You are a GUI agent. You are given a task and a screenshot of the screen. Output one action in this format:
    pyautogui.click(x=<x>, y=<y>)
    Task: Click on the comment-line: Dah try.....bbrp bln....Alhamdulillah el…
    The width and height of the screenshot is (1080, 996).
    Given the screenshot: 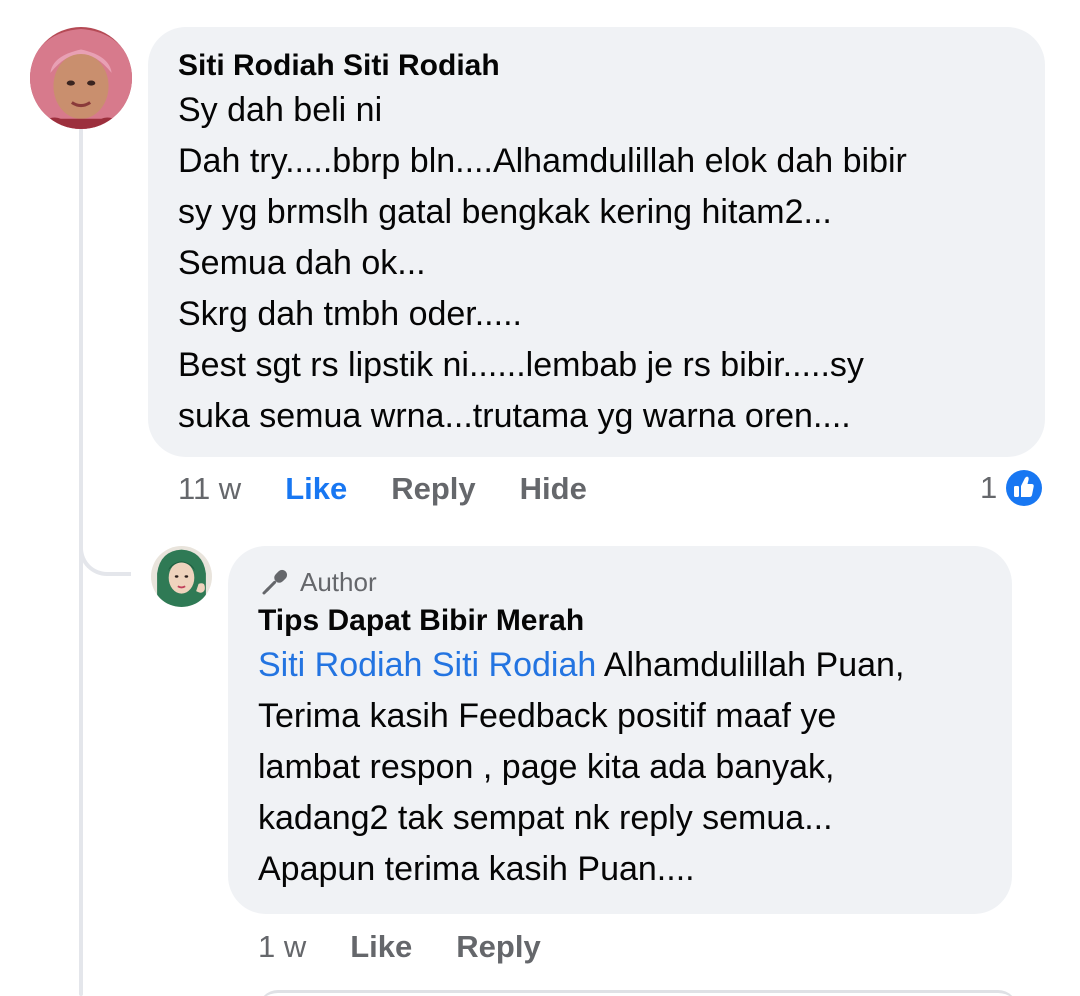 What is the action you would take?
    pyautogui.click(x=542, y=161)
    